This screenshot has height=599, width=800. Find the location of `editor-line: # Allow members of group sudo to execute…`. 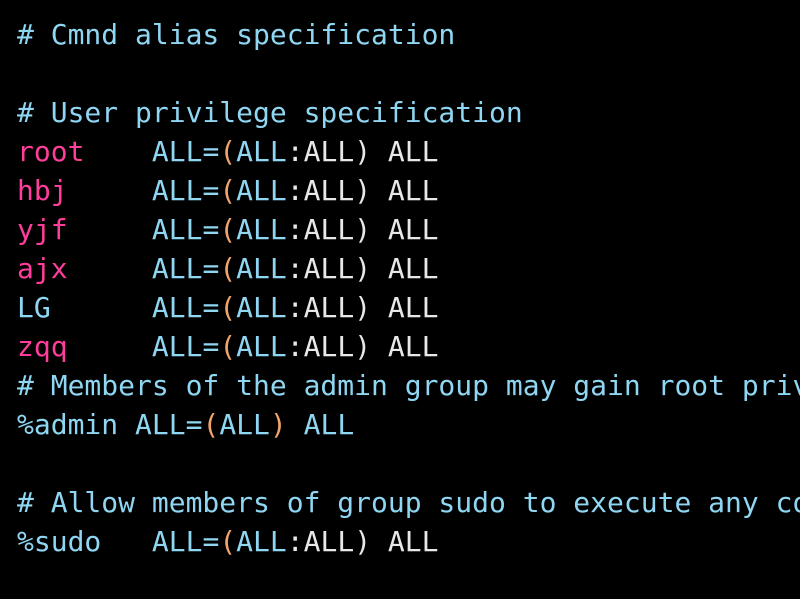

editor-line: # Allow members of group sudo to execute… is located at coordinates (408, 502).